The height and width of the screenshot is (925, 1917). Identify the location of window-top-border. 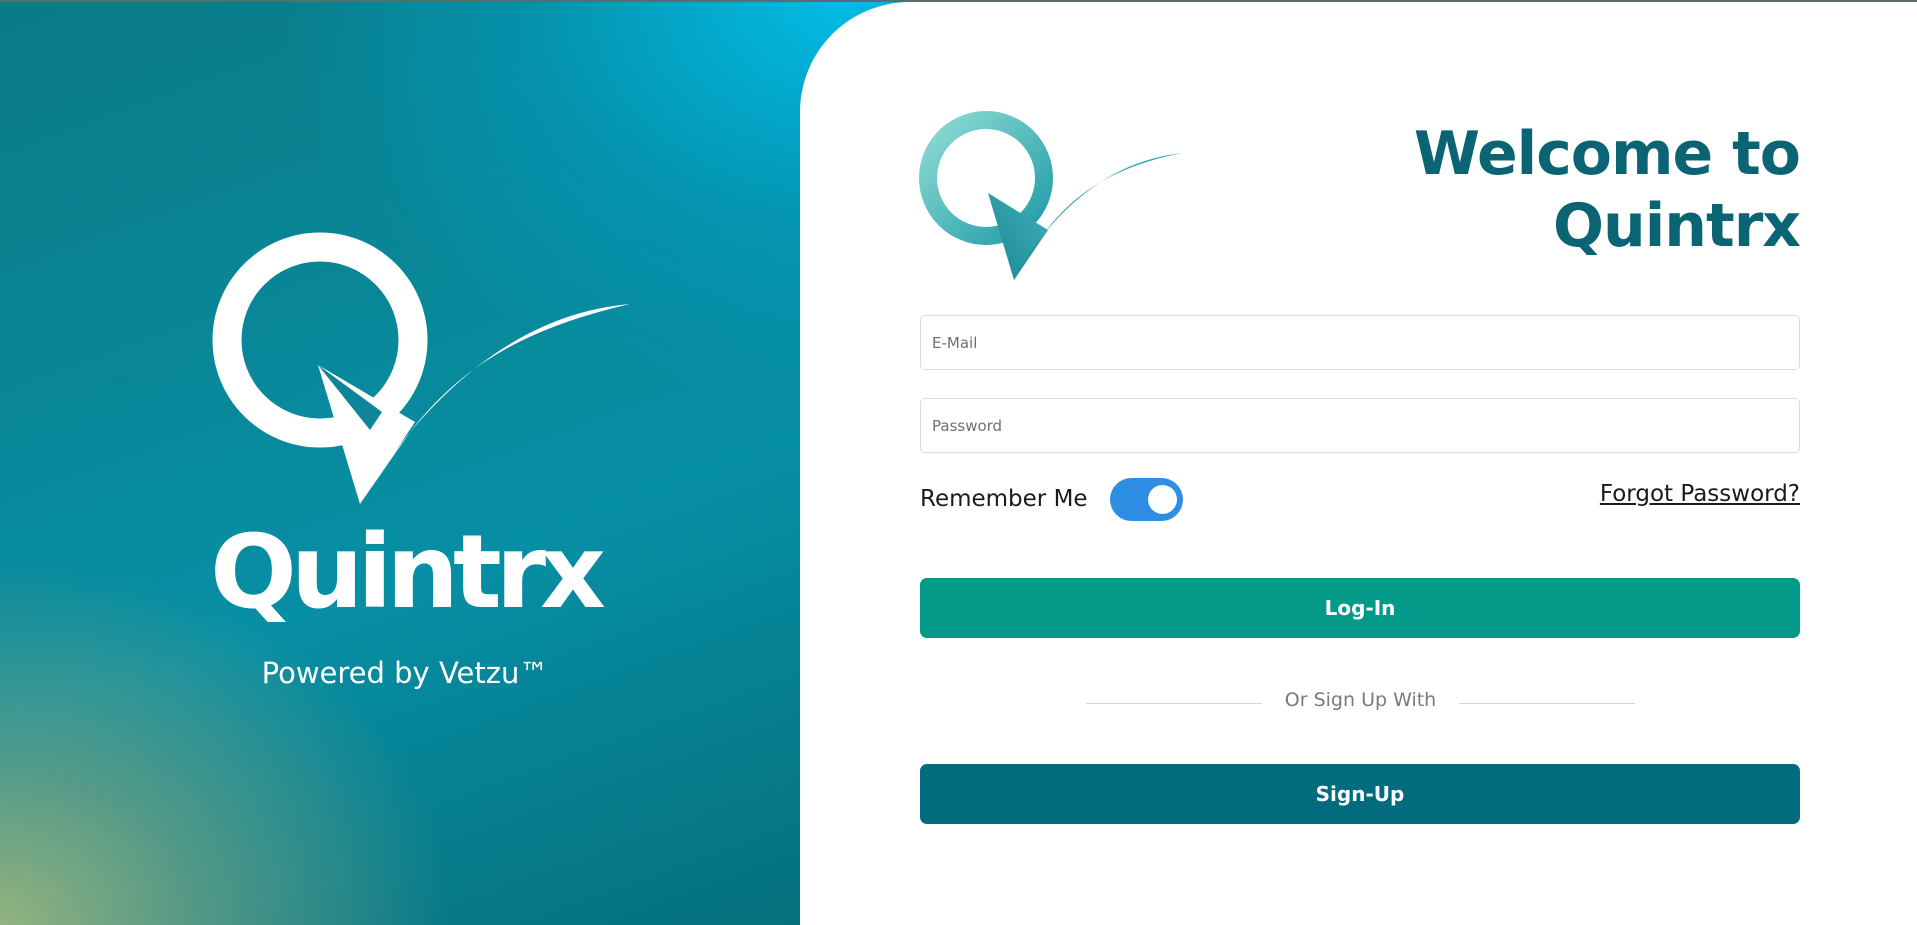
(958, 1).